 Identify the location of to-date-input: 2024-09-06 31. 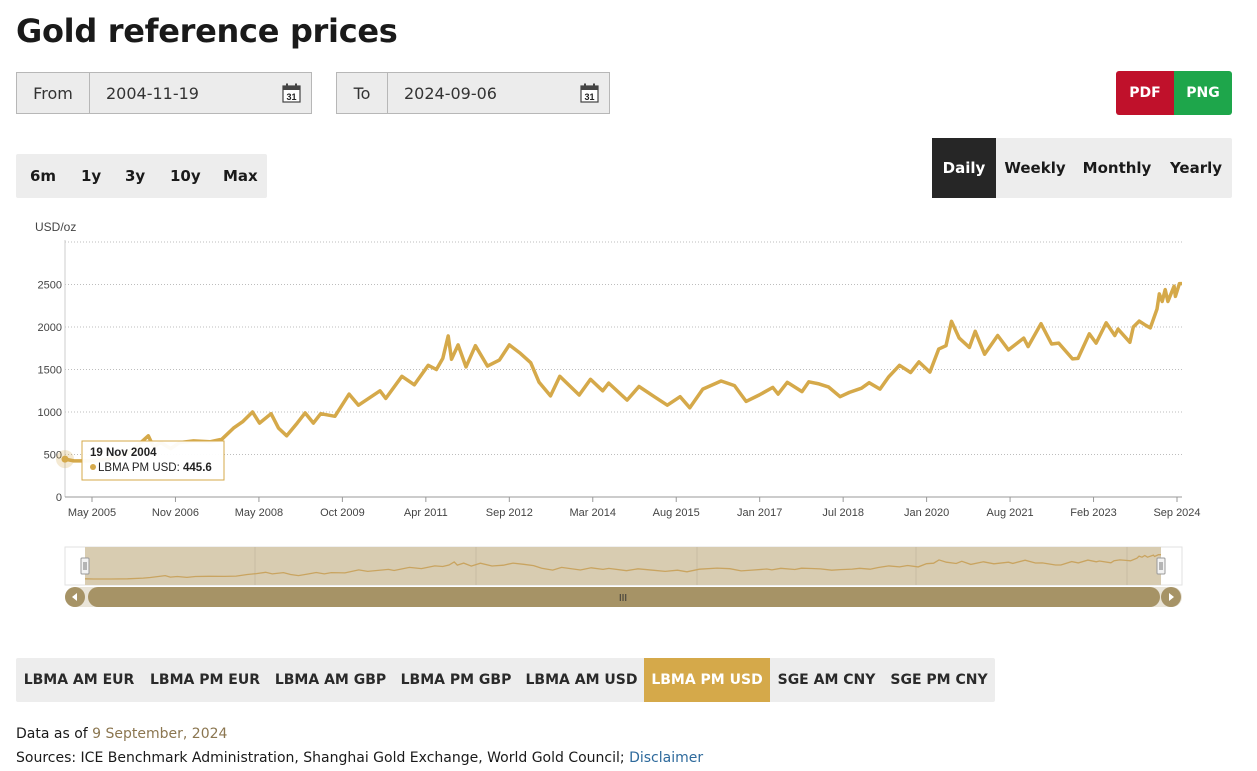
(498, 93).